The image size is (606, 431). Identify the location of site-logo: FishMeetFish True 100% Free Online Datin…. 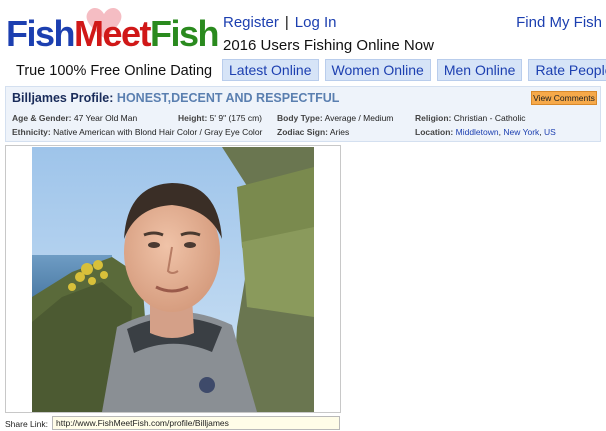
(113, 42).